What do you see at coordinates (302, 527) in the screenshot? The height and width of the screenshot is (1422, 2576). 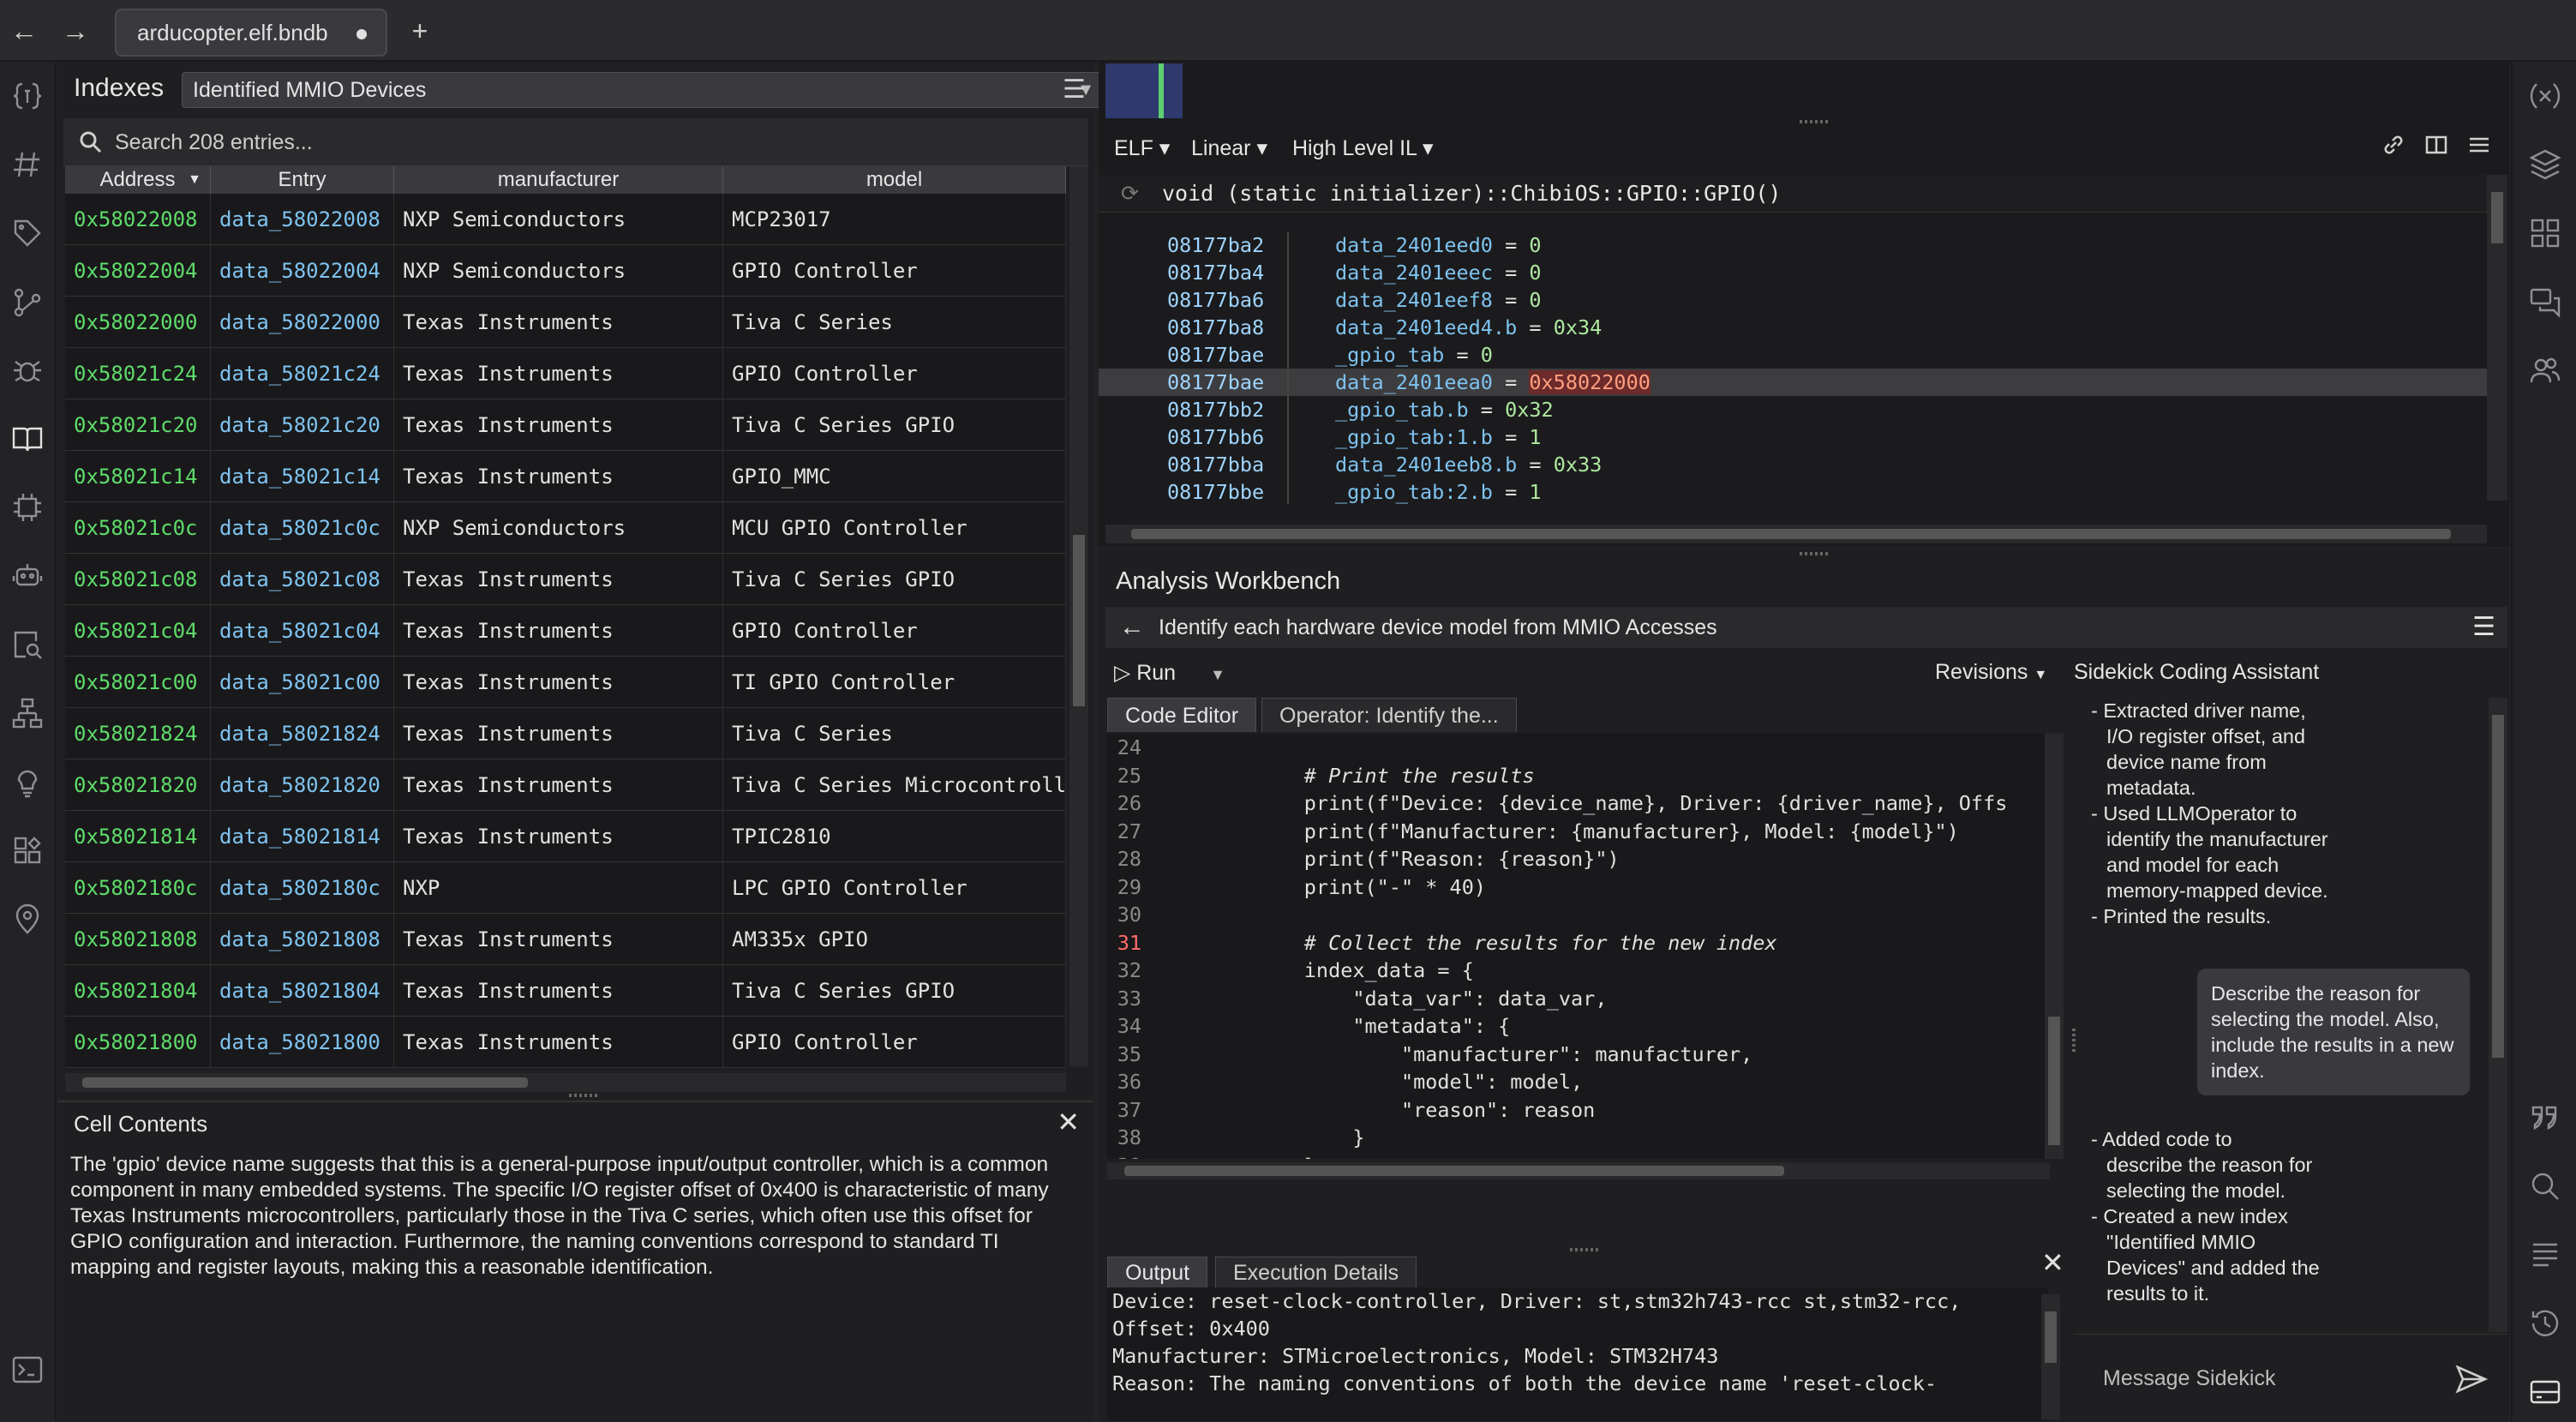 I see `entry-cell: data_58021c0c` at bounding box center [302, 527].